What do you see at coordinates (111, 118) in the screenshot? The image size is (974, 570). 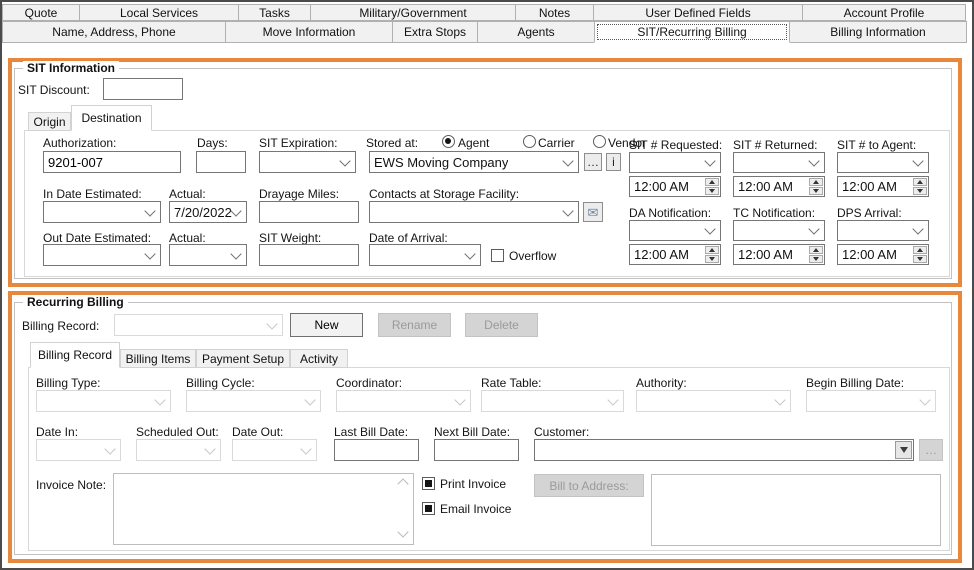 I see `subtab-destination: Destination` at bounding box center [111, 118].